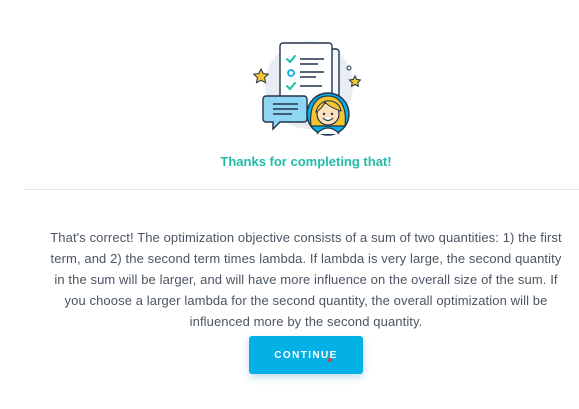 This screenshot has height=409, width=579. I want to click on divider, so click(301, 189).